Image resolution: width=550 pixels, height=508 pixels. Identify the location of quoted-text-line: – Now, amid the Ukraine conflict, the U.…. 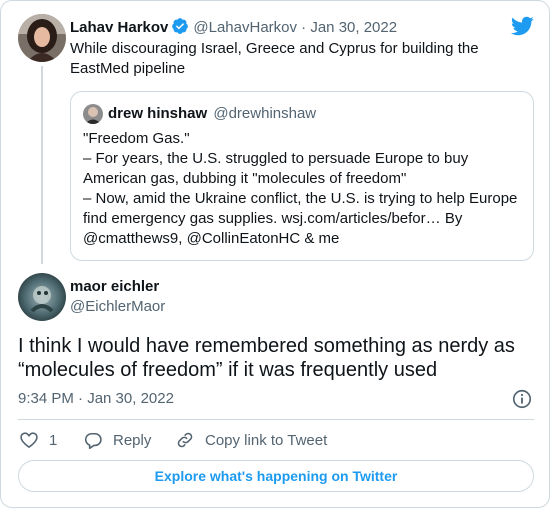
(300, 198).